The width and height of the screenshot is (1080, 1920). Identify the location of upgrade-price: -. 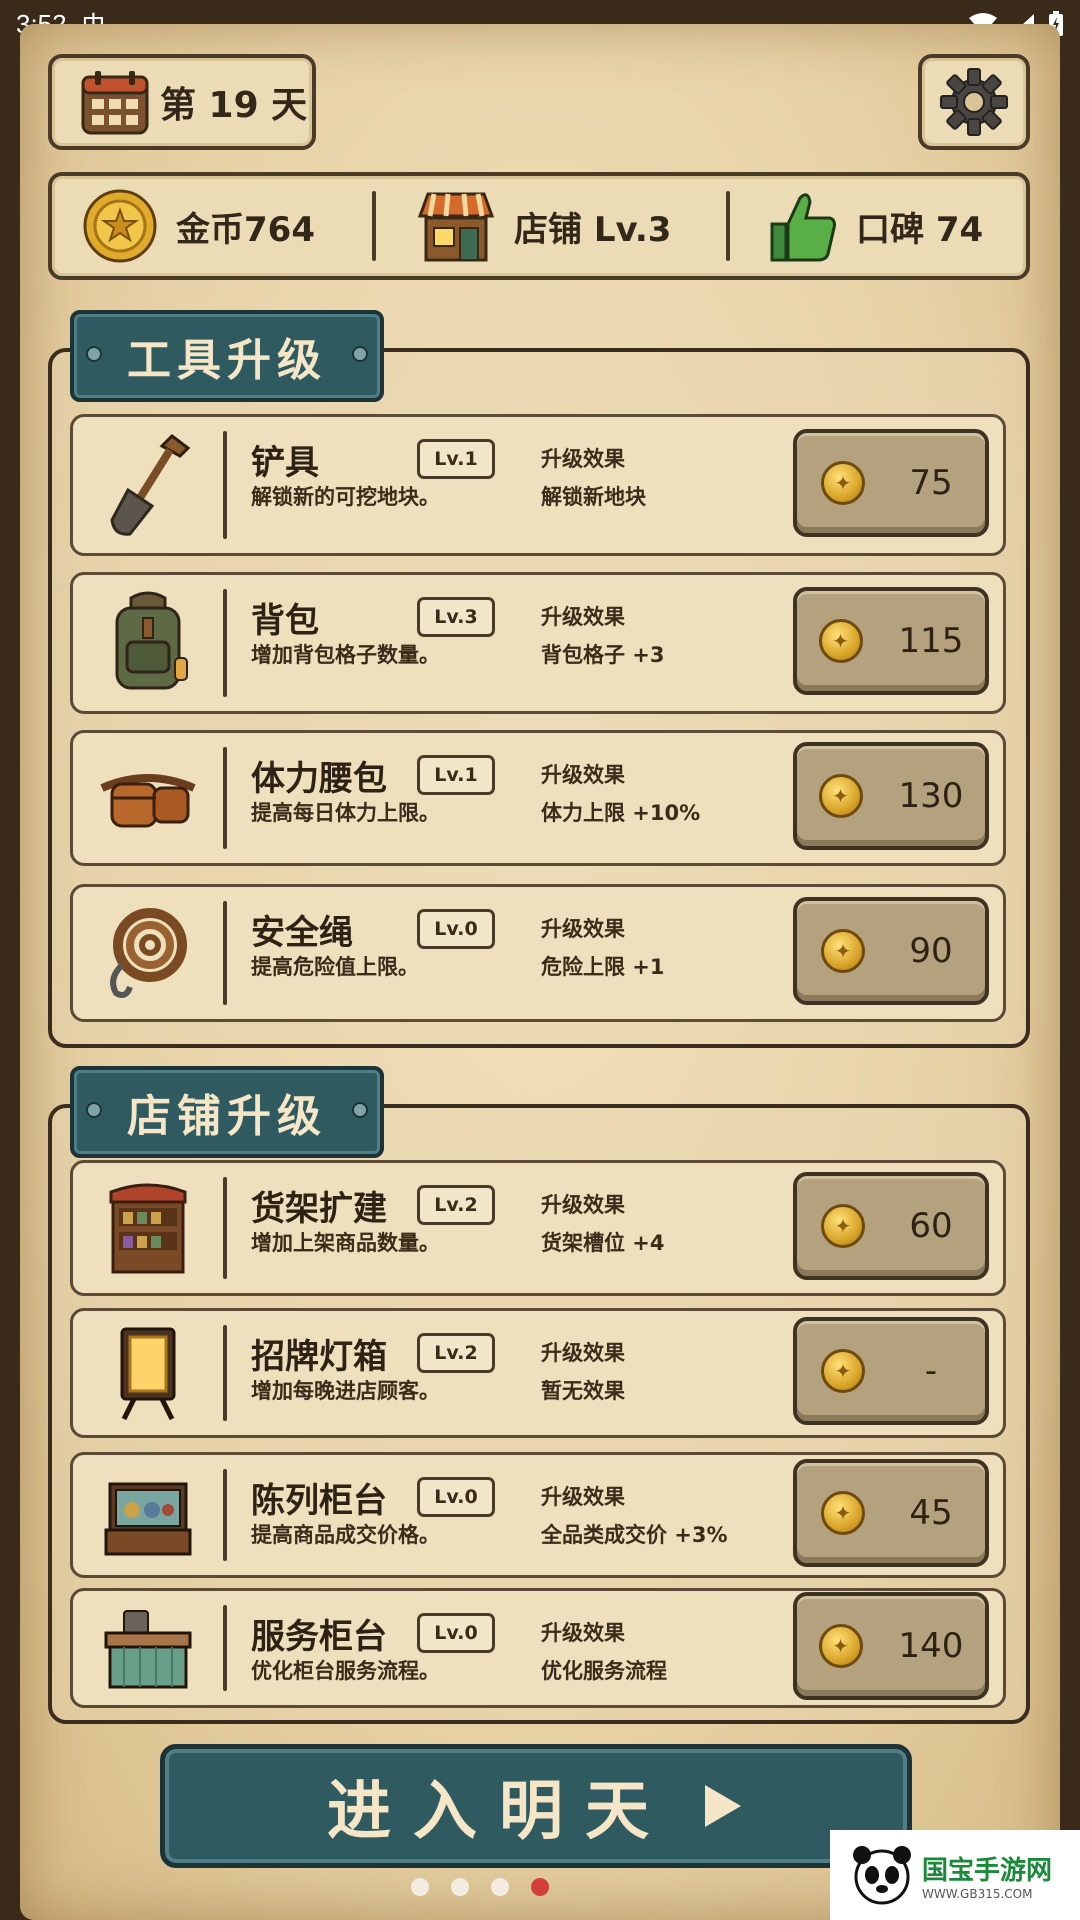
(931, 1371).